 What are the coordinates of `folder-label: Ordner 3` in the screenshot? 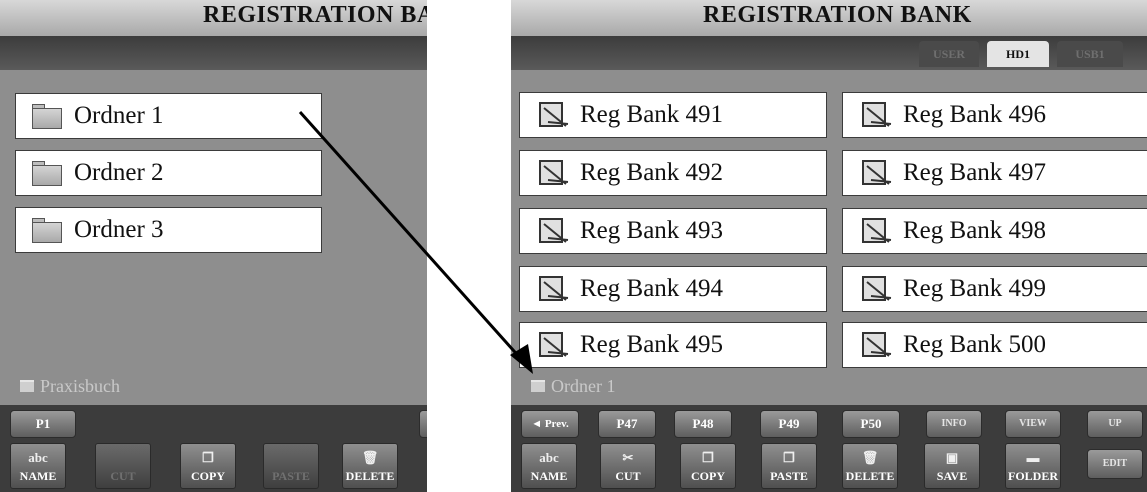 It's located at (119, 229).